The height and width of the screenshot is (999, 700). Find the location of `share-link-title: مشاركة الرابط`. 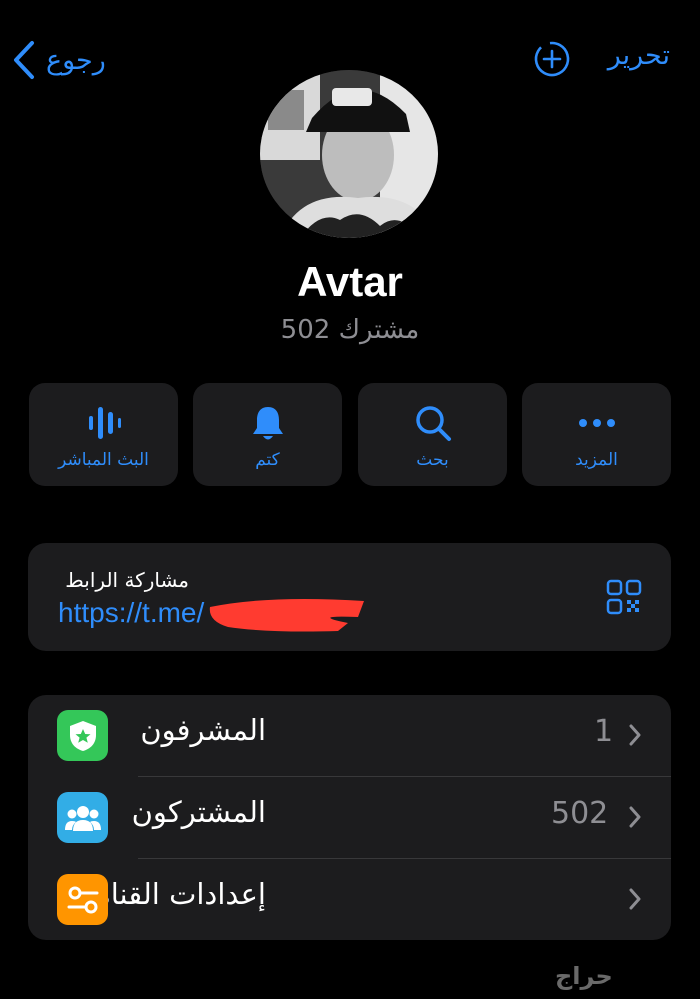

share-link-title: مشاركة الرابط is located at coordinates (127, 580).